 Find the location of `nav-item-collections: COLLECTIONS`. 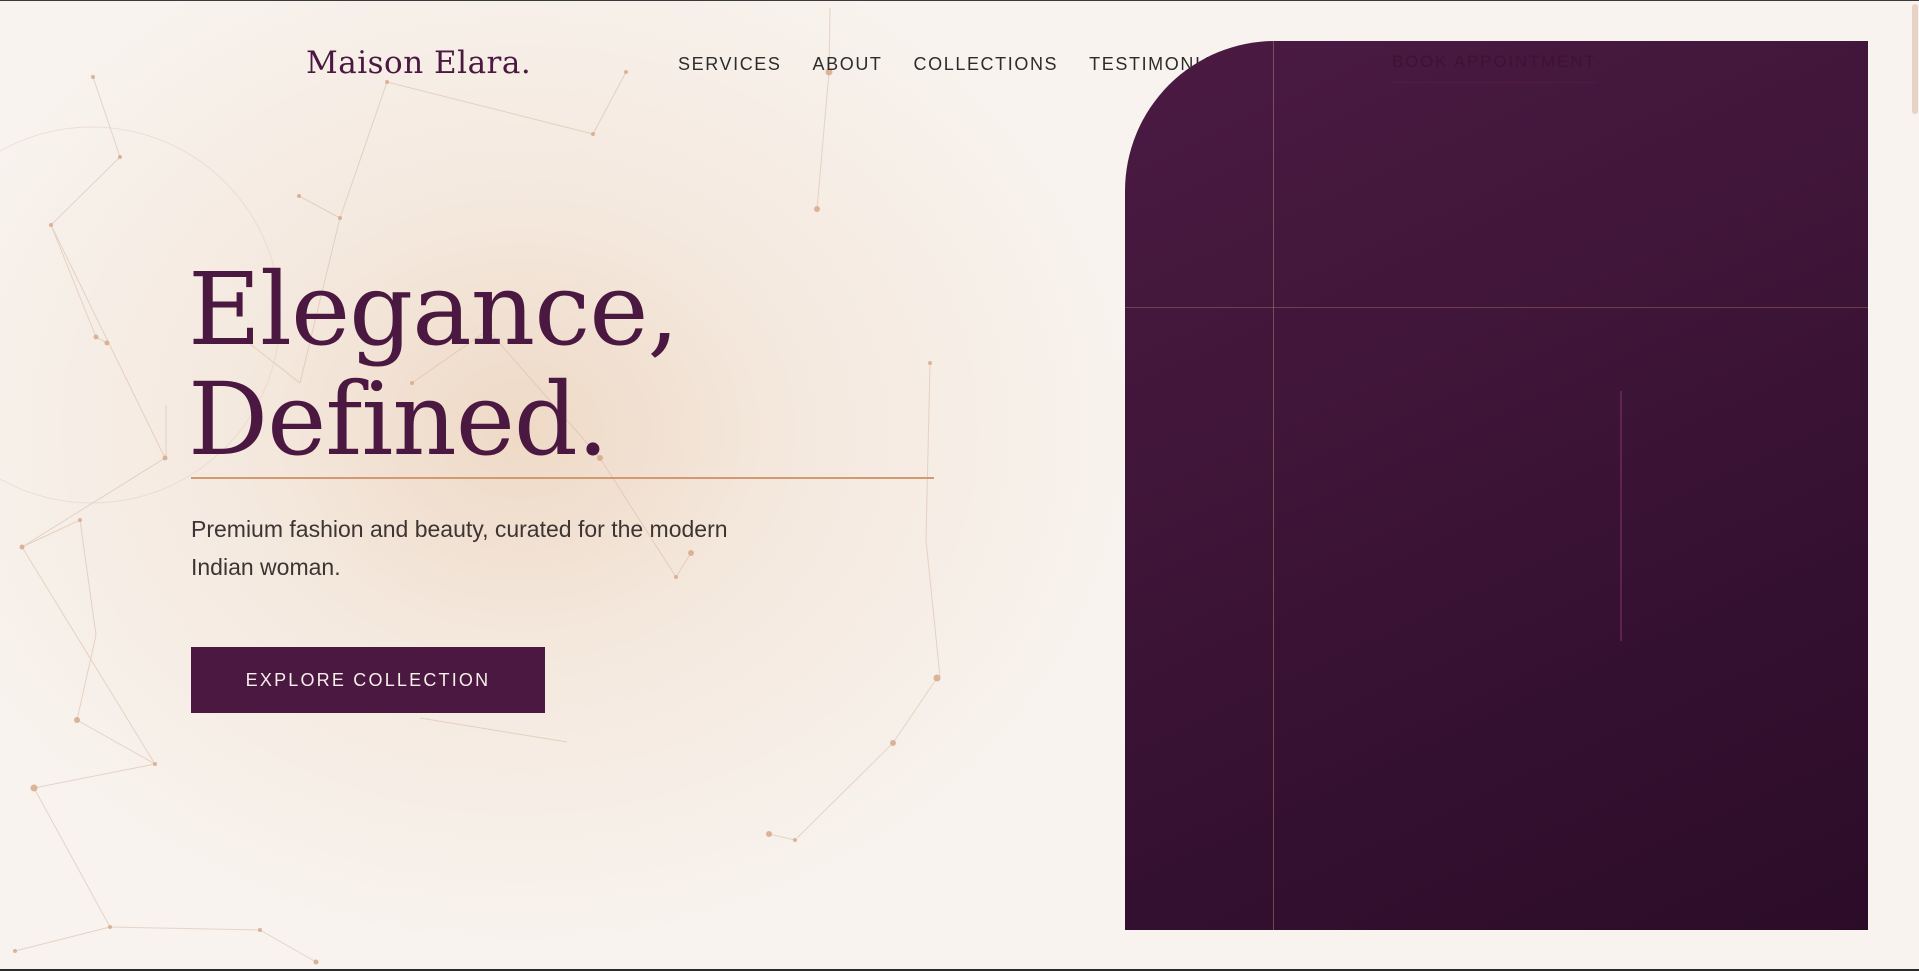

nav-item-collections: COLLECTIONS is located at coordinates (986, 64).